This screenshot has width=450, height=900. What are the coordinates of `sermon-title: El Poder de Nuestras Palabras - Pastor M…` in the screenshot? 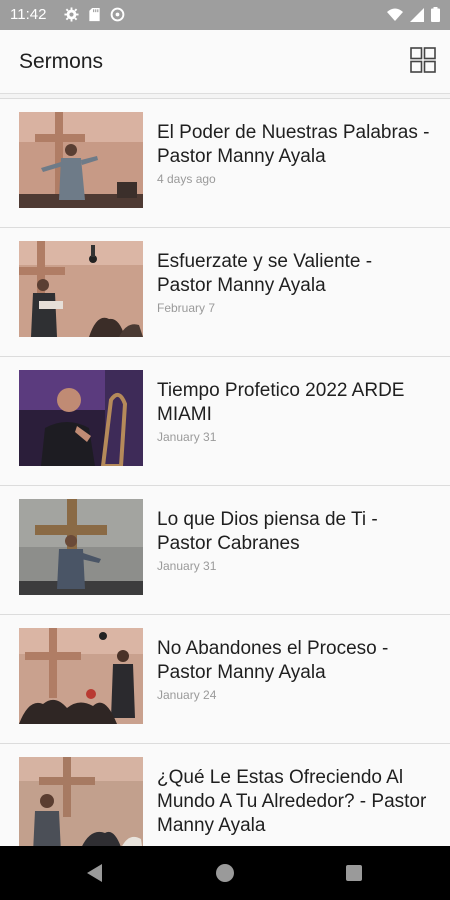 It's located at (294, 154).